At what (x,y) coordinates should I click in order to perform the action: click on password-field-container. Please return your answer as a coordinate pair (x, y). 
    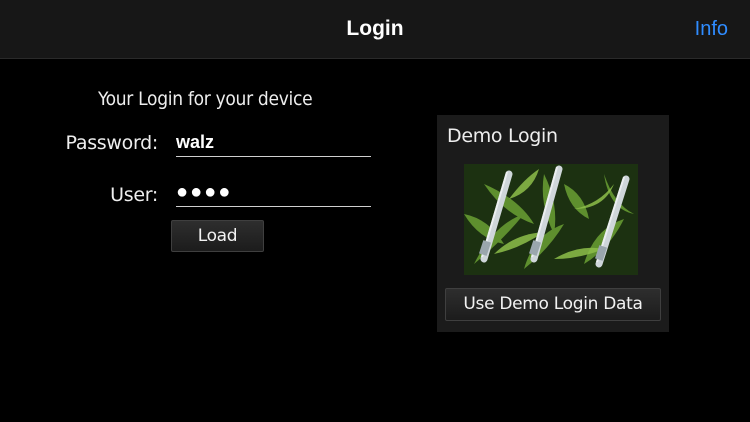
    Looking at the image, I should click on (273, 143).